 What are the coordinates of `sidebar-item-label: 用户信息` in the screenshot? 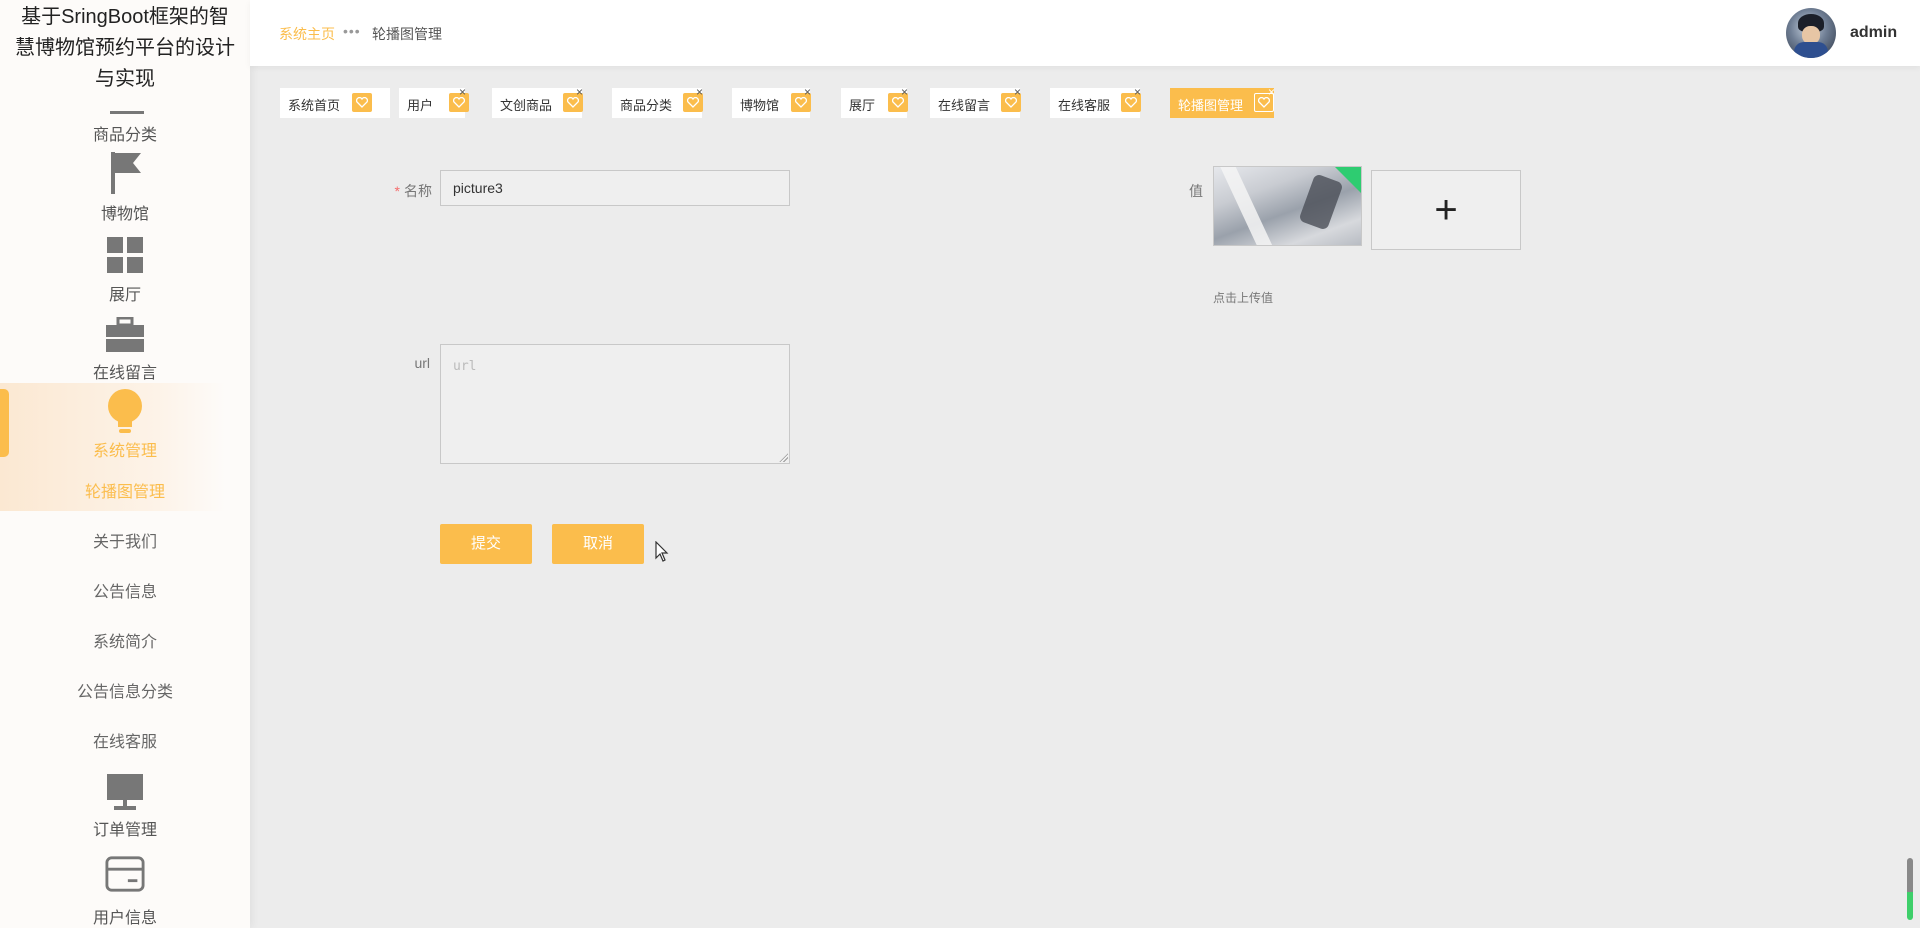 It's located at (124, 918).